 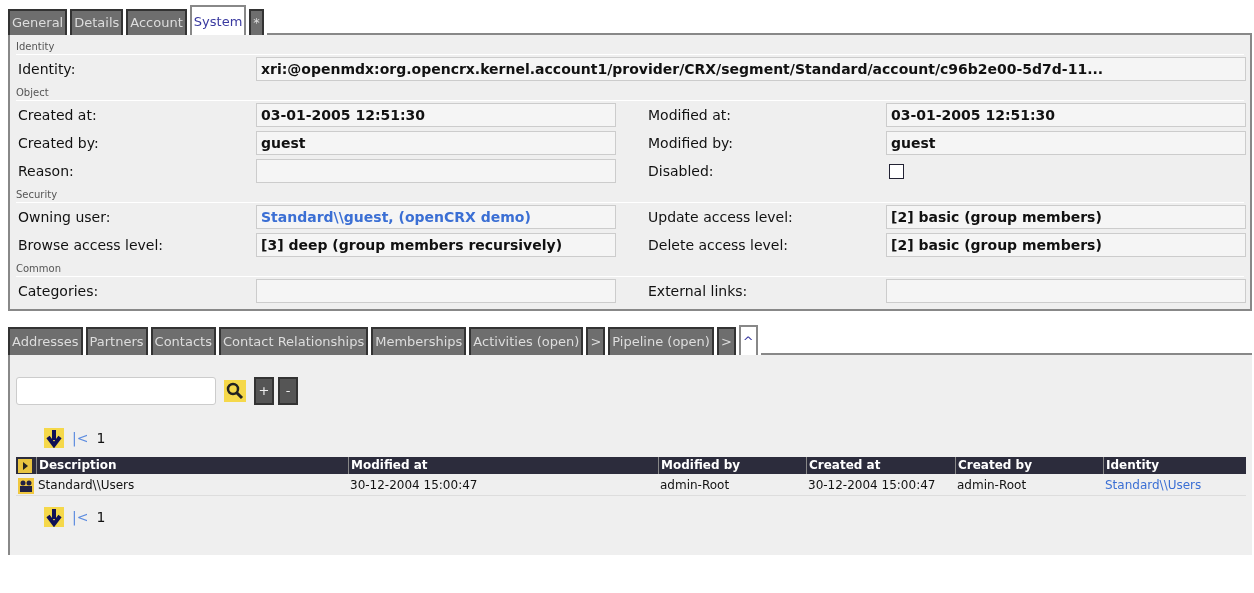 What do you see at coordinates (661, 341) in the screenshot?
I see `tab: Pipeline (open)` at bounding box center [661, 341].